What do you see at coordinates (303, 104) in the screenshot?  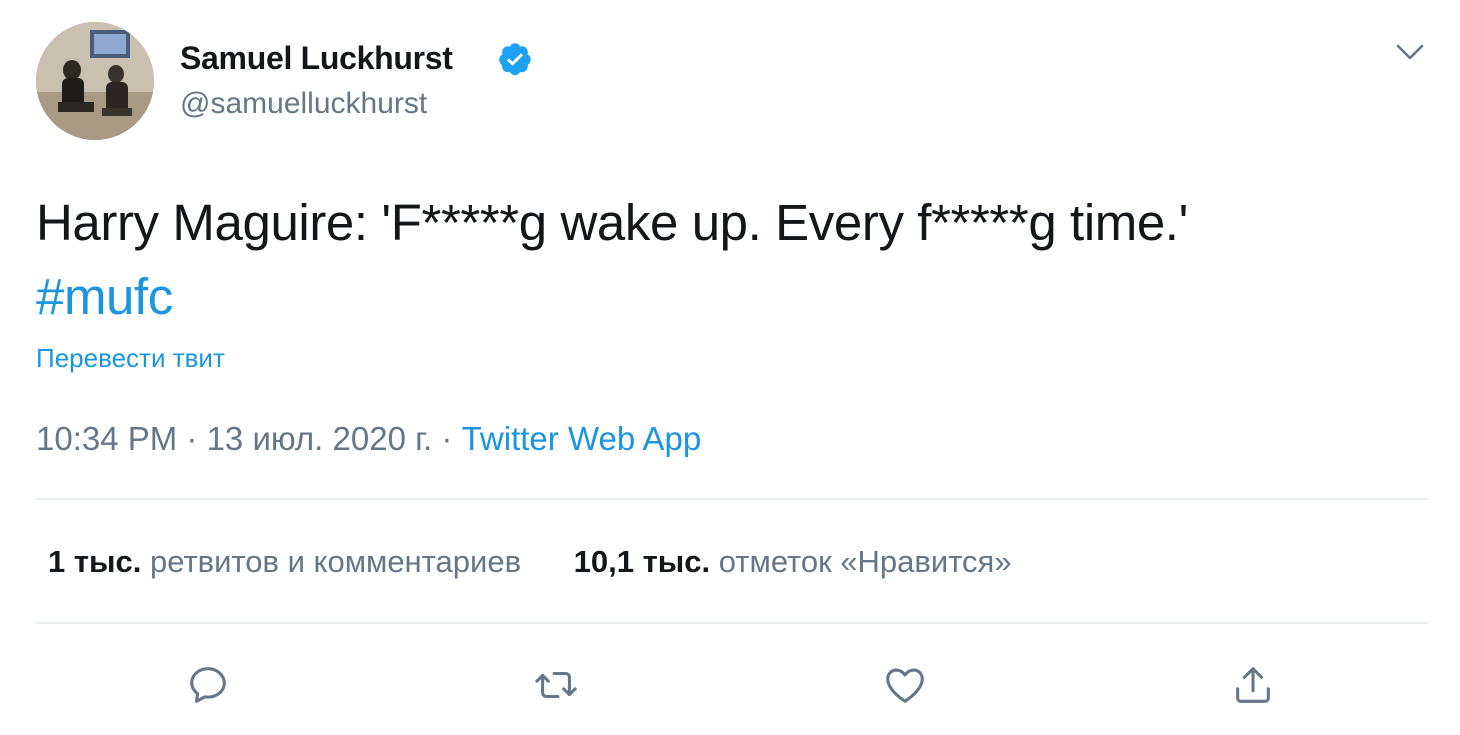 I see `author-handle: @samuelluckhurst` at bounding box center [303, 104].